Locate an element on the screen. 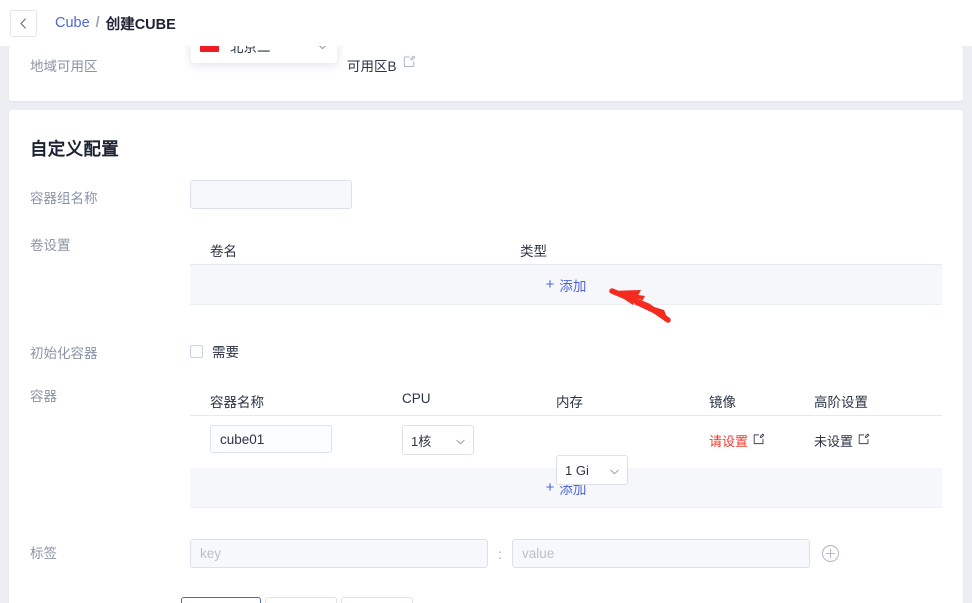  volume-col-name: 卷名 is located at coordinates (223, 251).